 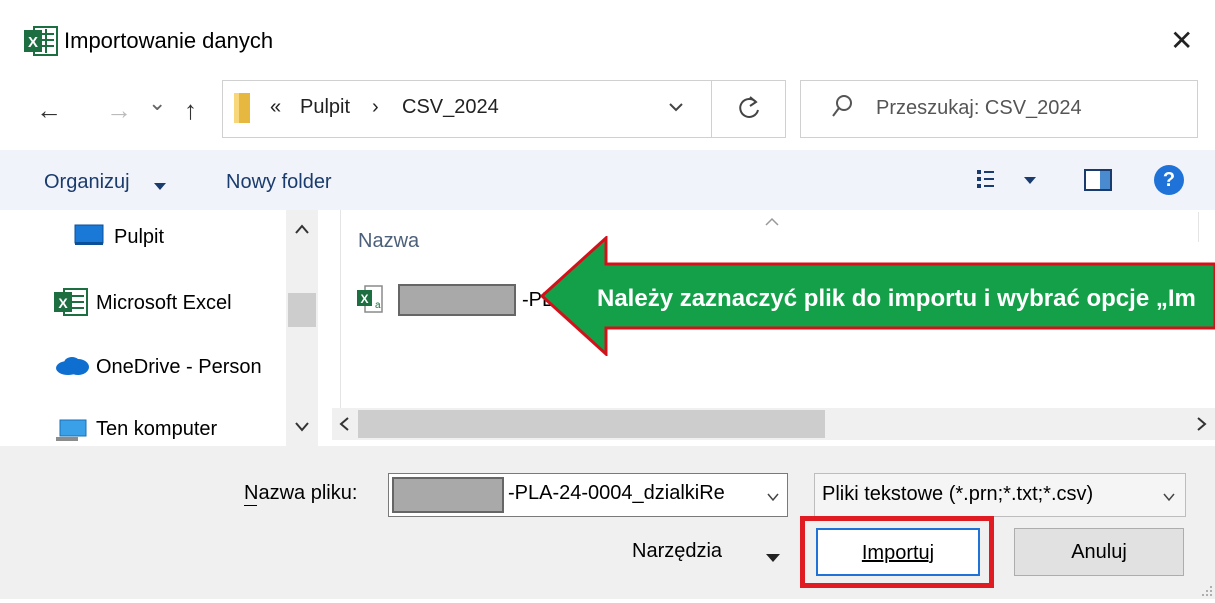 I want to click on horizontal-scroll-thumb, so click(x=591, y=424).